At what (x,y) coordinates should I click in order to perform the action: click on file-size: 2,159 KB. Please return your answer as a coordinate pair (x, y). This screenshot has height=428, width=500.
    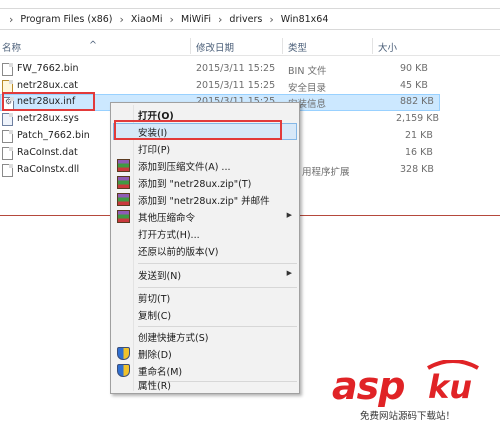
    Looking at the image, I should click on (417, 118).